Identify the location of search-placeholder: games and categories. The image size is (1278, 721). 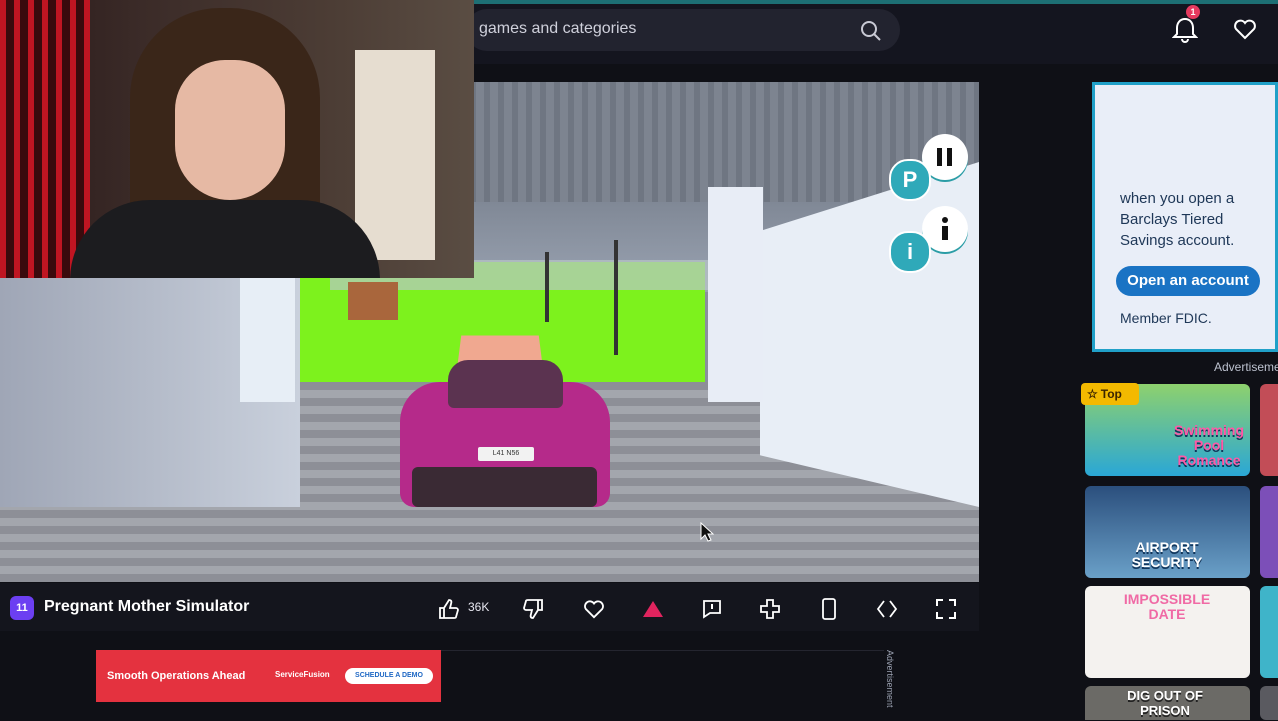
(558, 28).